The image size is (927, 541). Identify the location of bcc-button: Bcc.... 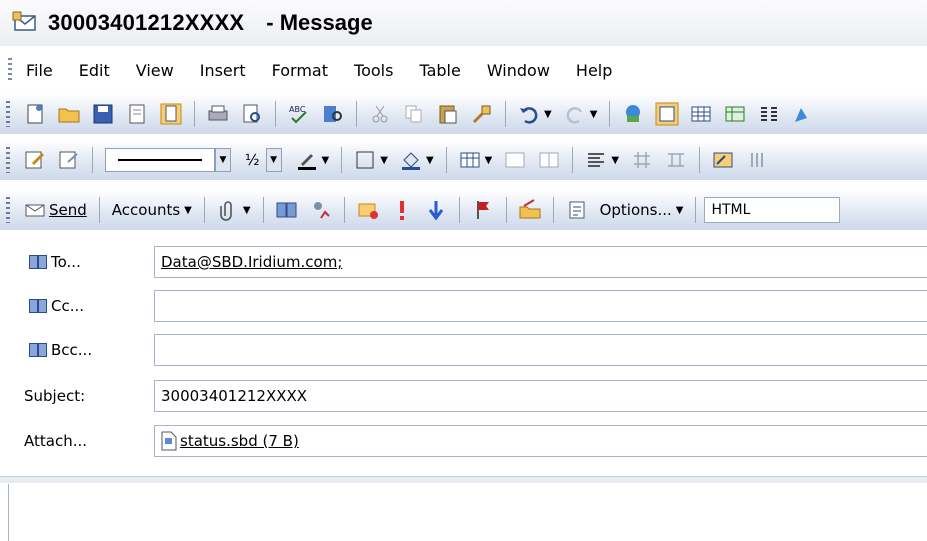
(60, 350).